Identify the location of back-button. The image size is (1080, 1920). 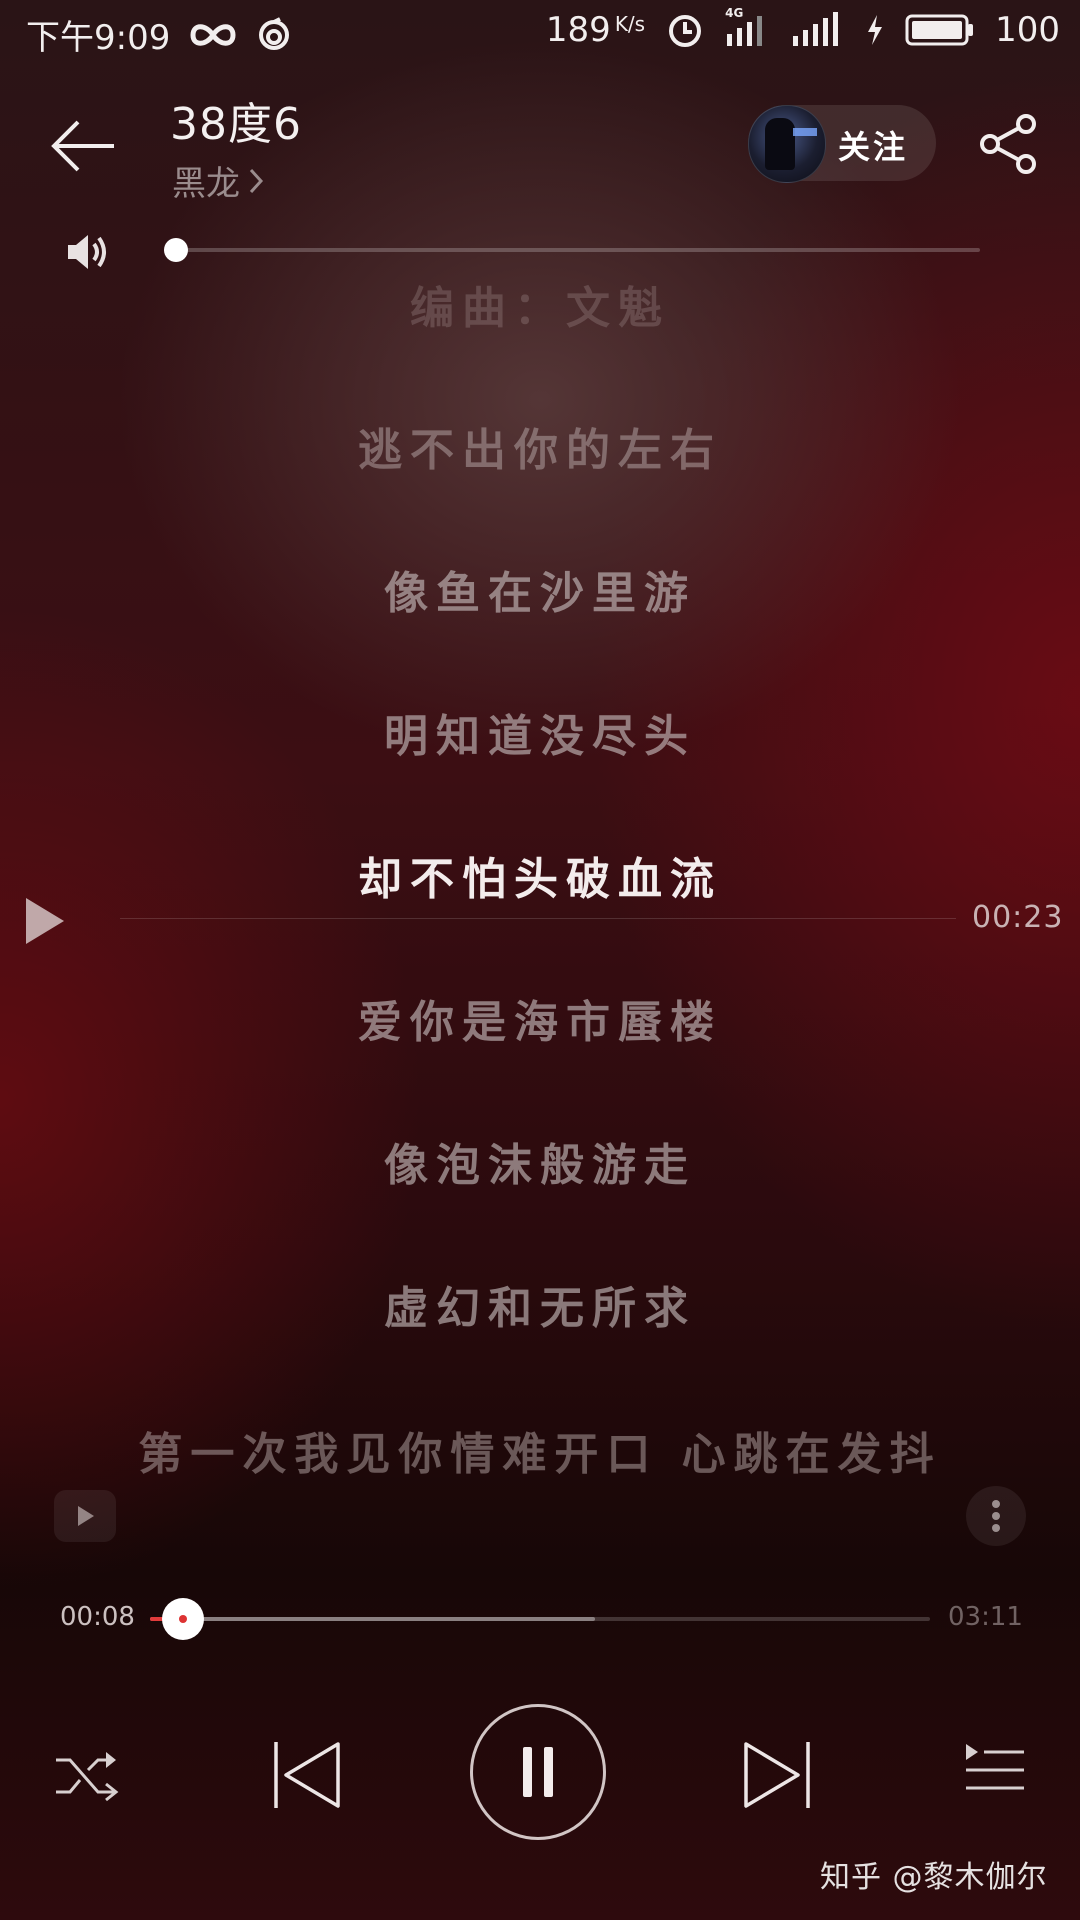
(84, 146).